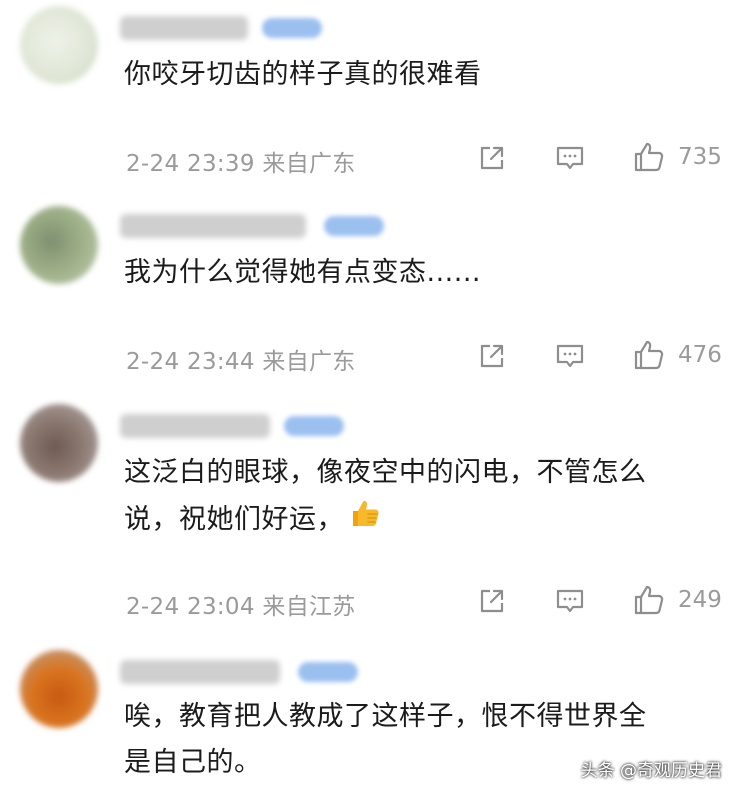  What do you see at coordinates (651, 771) in the screenshot?
I see `watermark: 头条 @奇观历史君` at bounding box center [651, 771].